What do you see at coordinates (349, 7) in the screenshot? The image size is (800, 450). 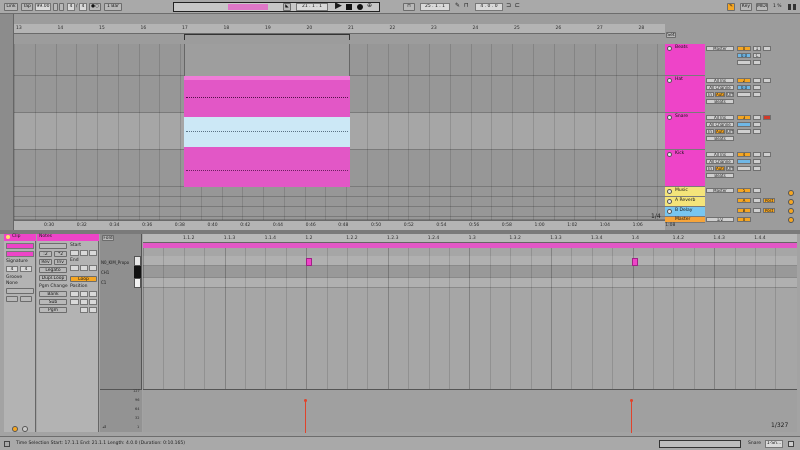 I see `stop-icon` at bounding box center [349, 7].